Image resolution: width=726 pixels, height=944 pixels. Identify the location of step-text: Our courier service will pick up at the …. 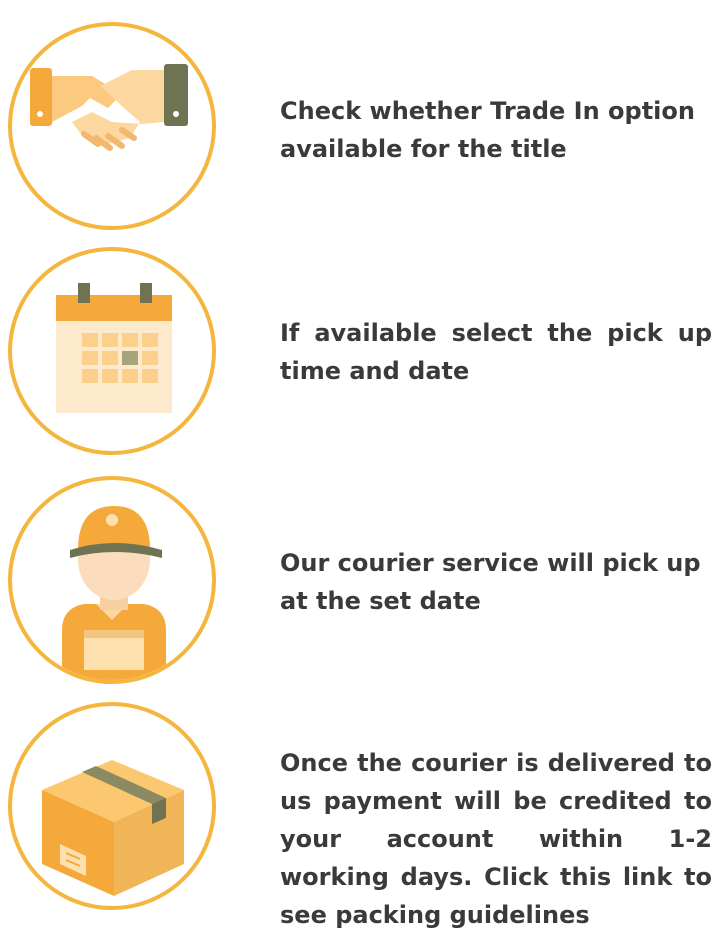
(490, 582).